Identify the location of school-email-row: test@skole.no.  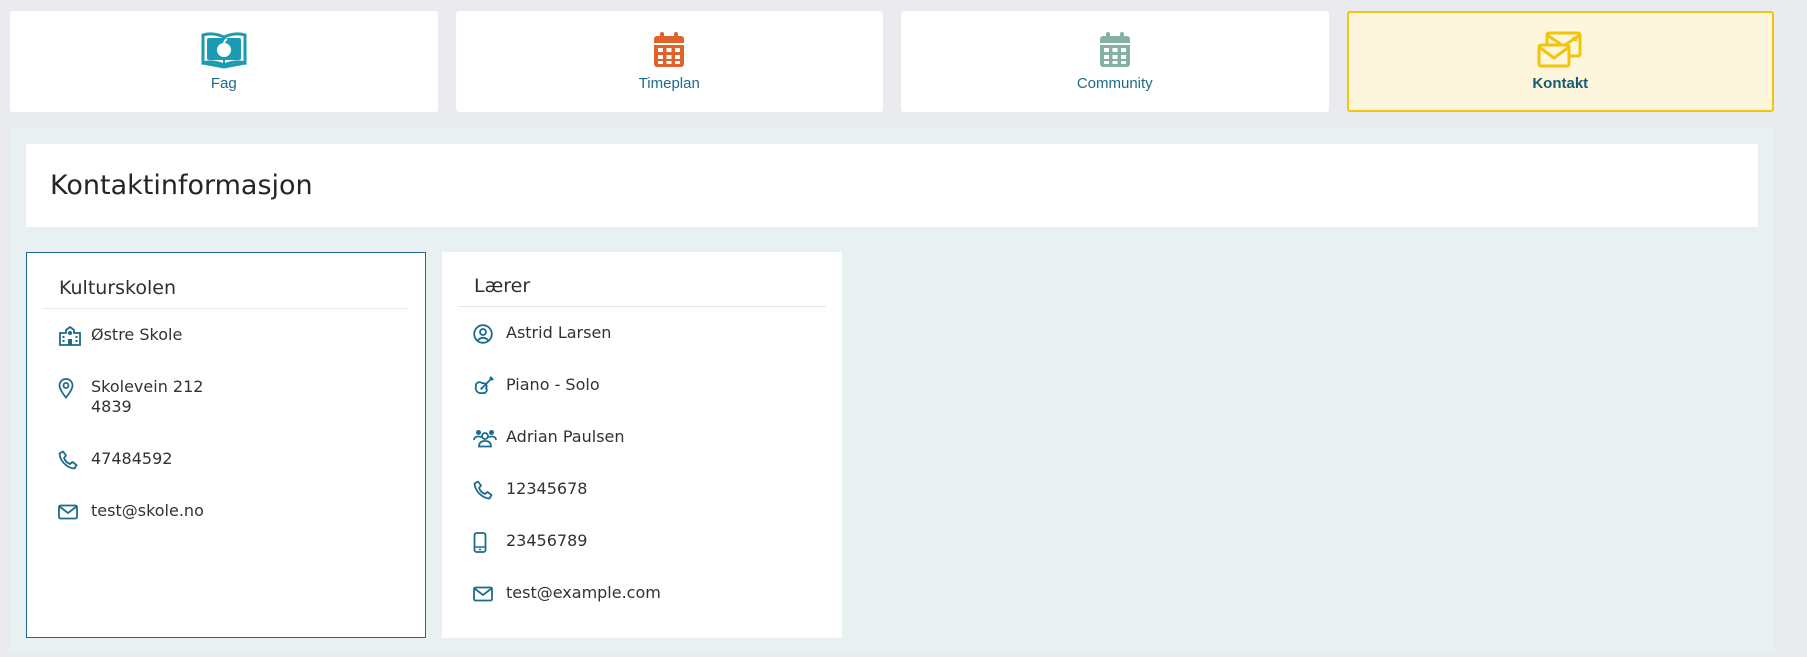
(226, 511).